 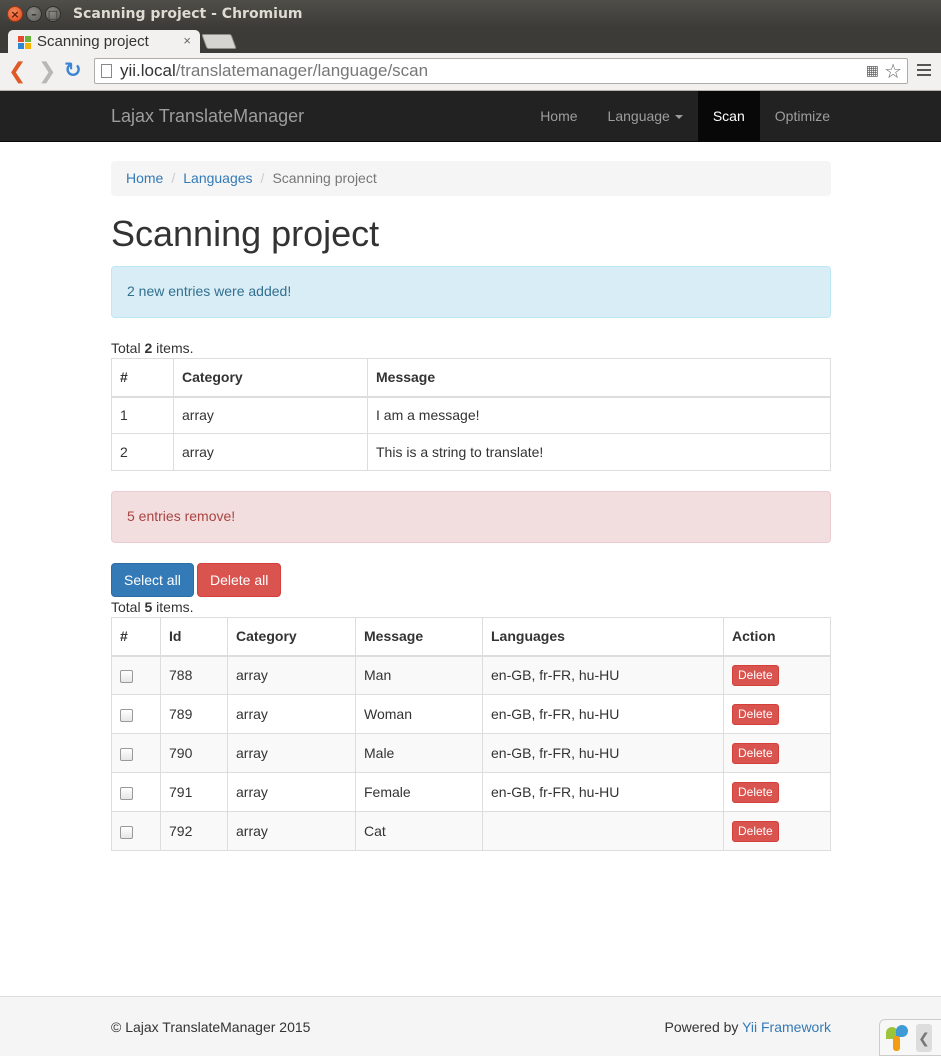 What do you see at coordinates (270, 378) in the screenshot?
I see `col-header-category: Category` at bounding box center [270, 378].